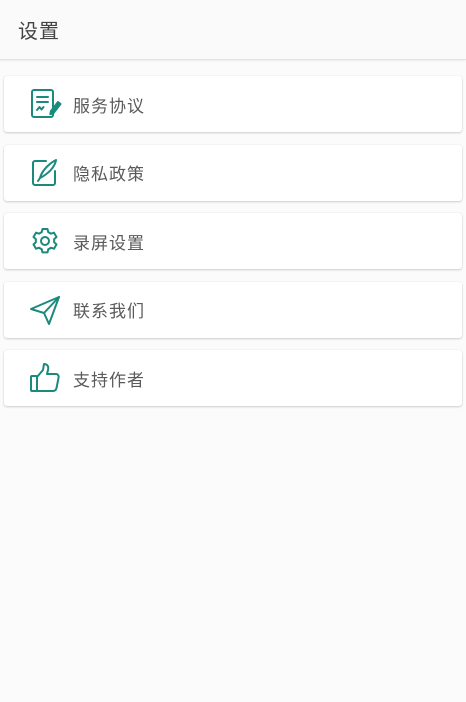 This screenshot has height=702, width=466. I want to click on menu-item-label: 支持作者, so click(109, 380).